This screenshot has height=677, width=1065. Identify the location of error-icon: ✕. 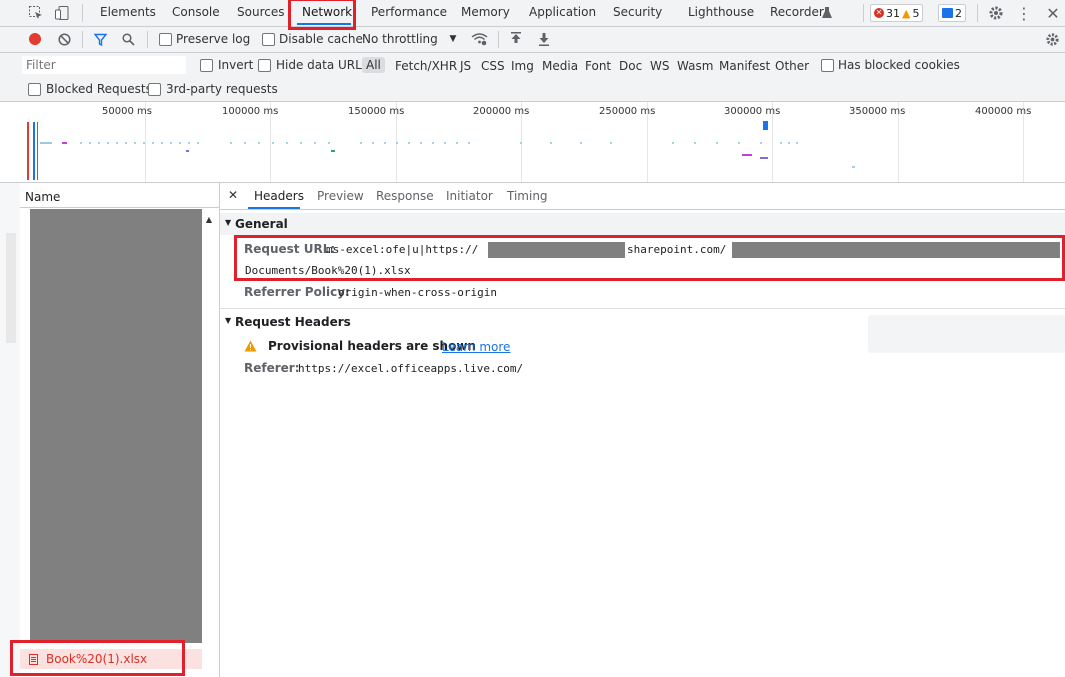
(879, 13).